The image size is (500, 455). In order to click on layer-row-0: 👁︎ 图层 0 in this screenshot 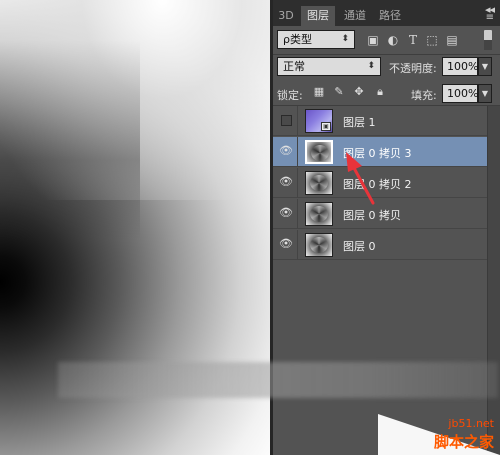, I will do `click(380, 245)`.